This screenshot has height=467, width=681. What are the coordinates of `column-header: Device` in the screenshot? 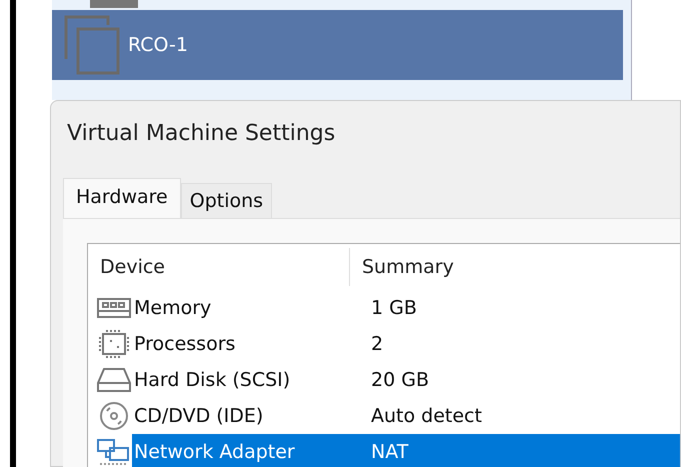 It's located at (218, 267).